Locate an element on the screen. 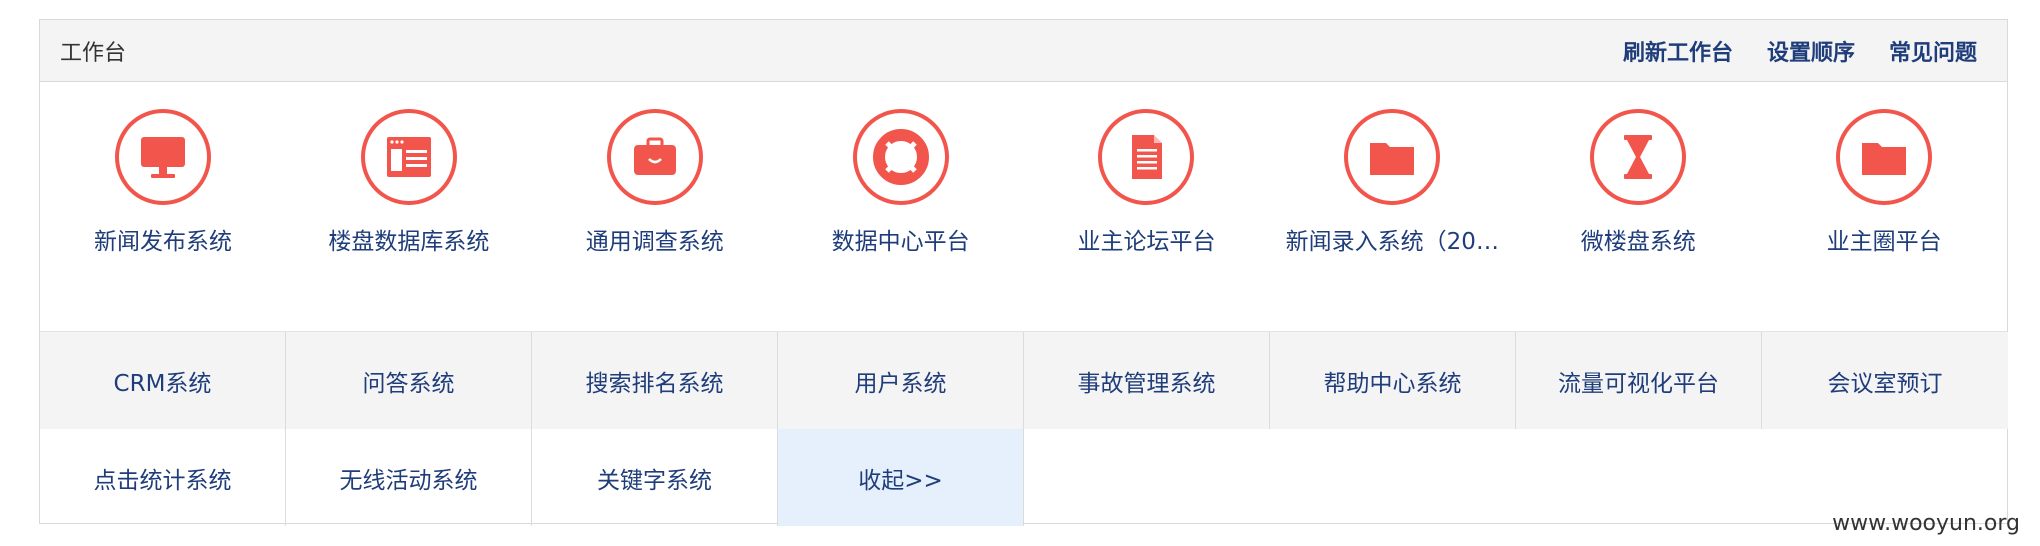 This screenshot has width=2040, height=546. browser-window-icon is located at coordinates (408, 157).